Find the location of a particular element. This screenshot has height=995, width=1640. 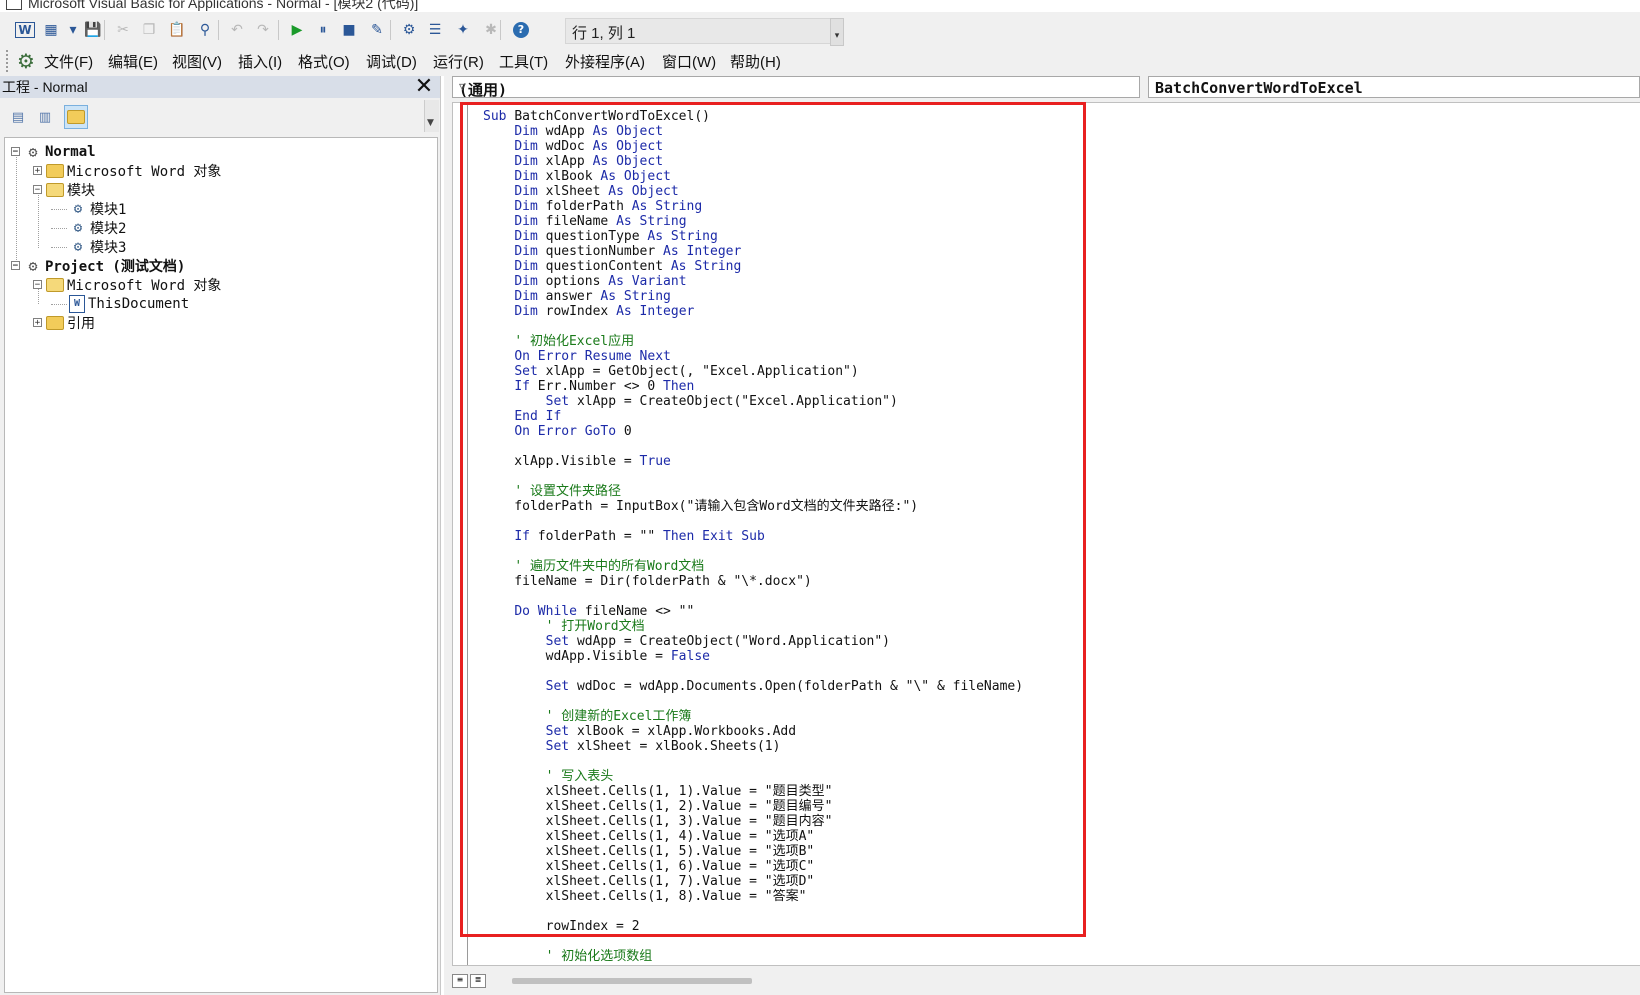

save-button: 💾 is located at coordinates (93, 30).